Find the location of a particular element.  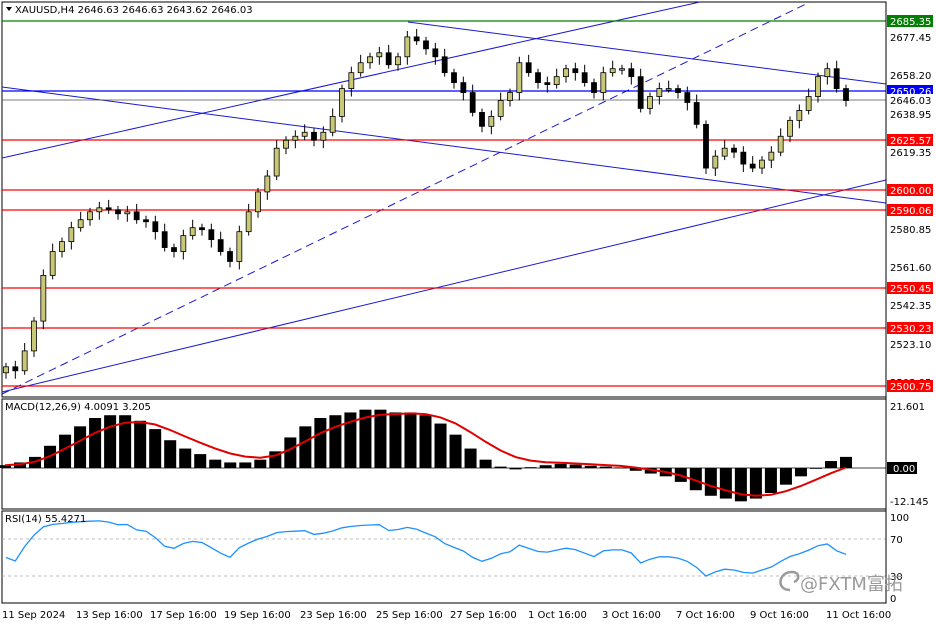

time-label: 17 Sep 16:00 is located at coordinates (183, 615).